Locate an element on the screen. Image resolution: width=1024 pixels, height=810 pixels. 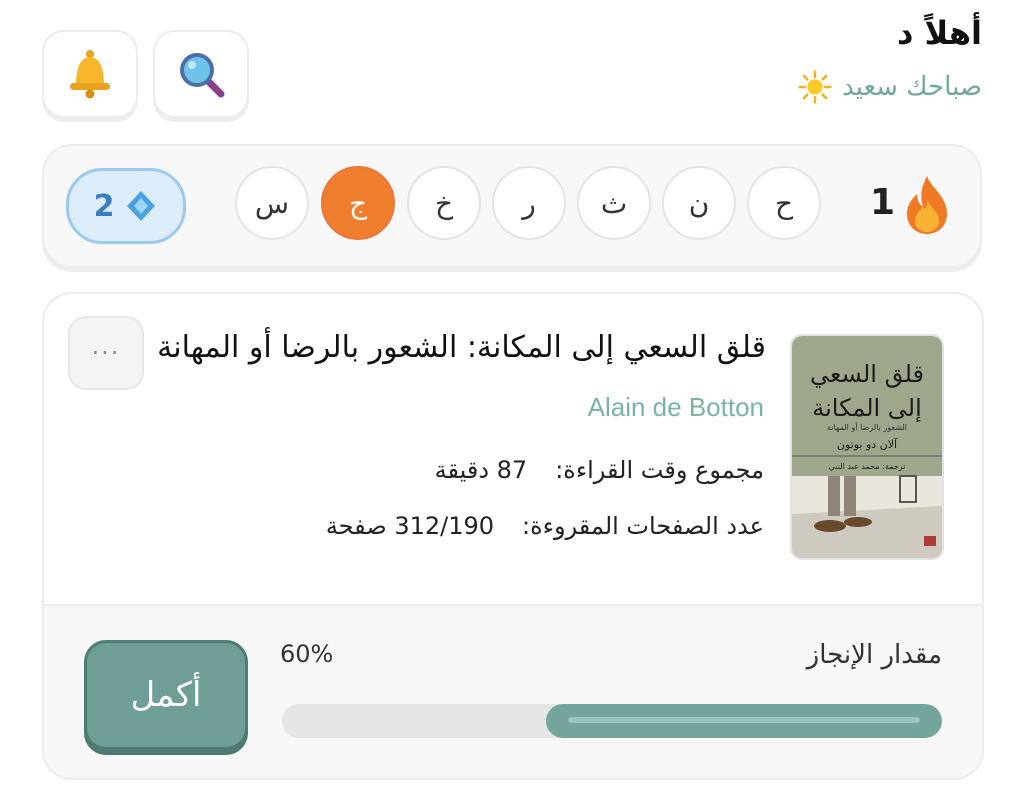
day-circle: ر is located at coordinates (529, 203).